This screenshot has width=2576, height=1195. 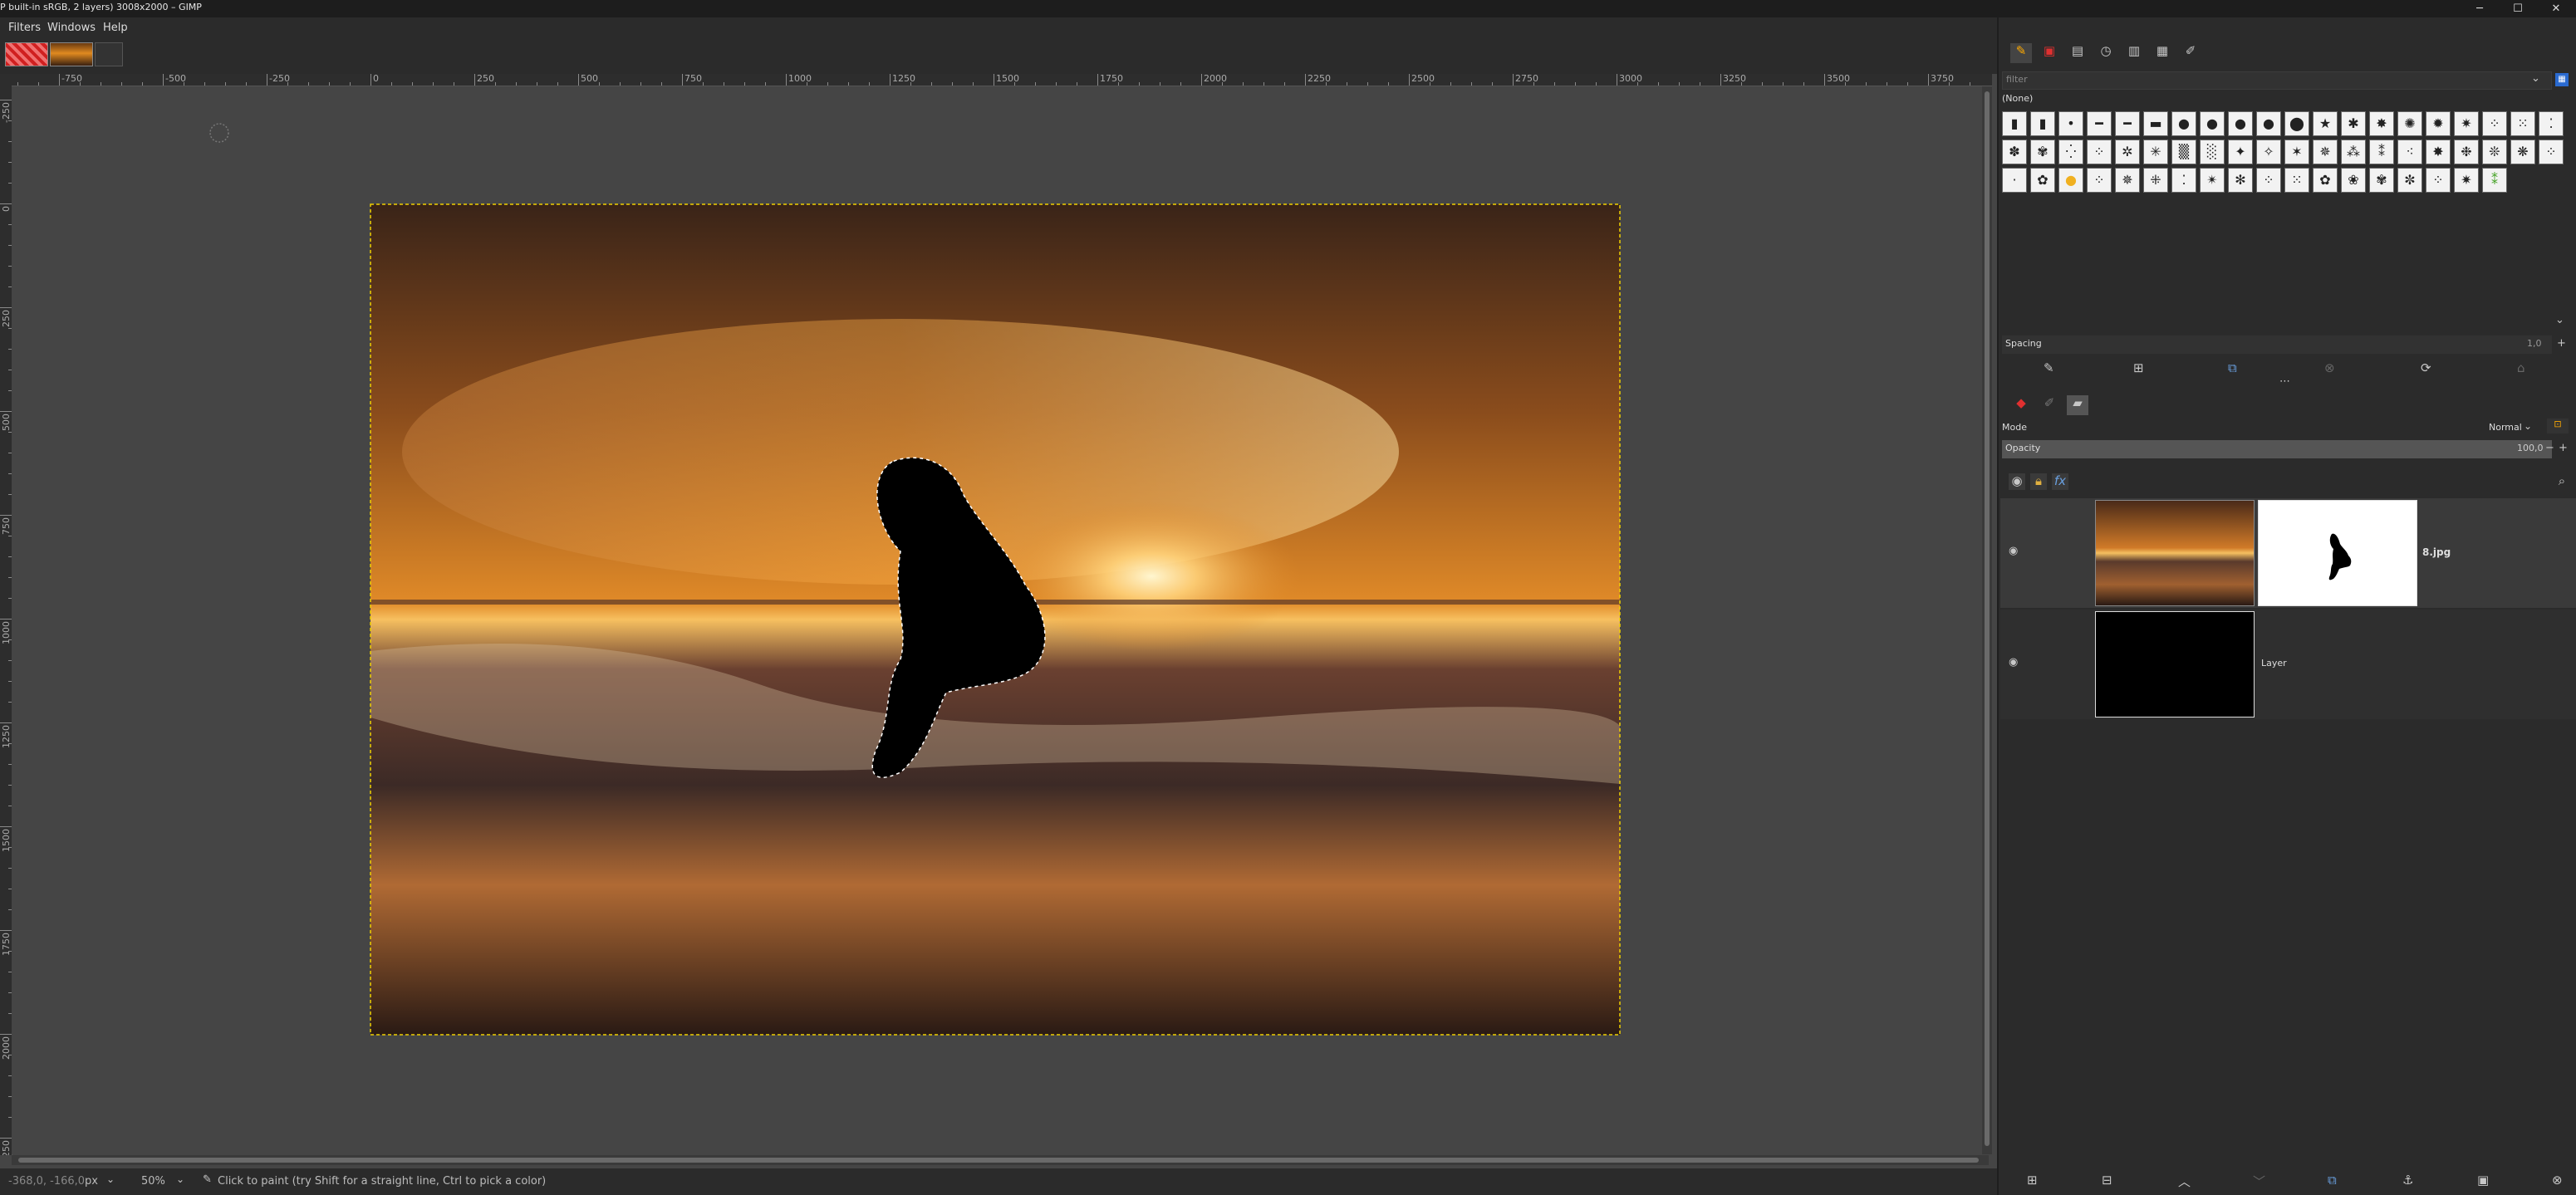 What do you see at coordinates (2409, 123) in the screenshot?
I see `brush-preset: ✺` at bounding box center [2409, 123].